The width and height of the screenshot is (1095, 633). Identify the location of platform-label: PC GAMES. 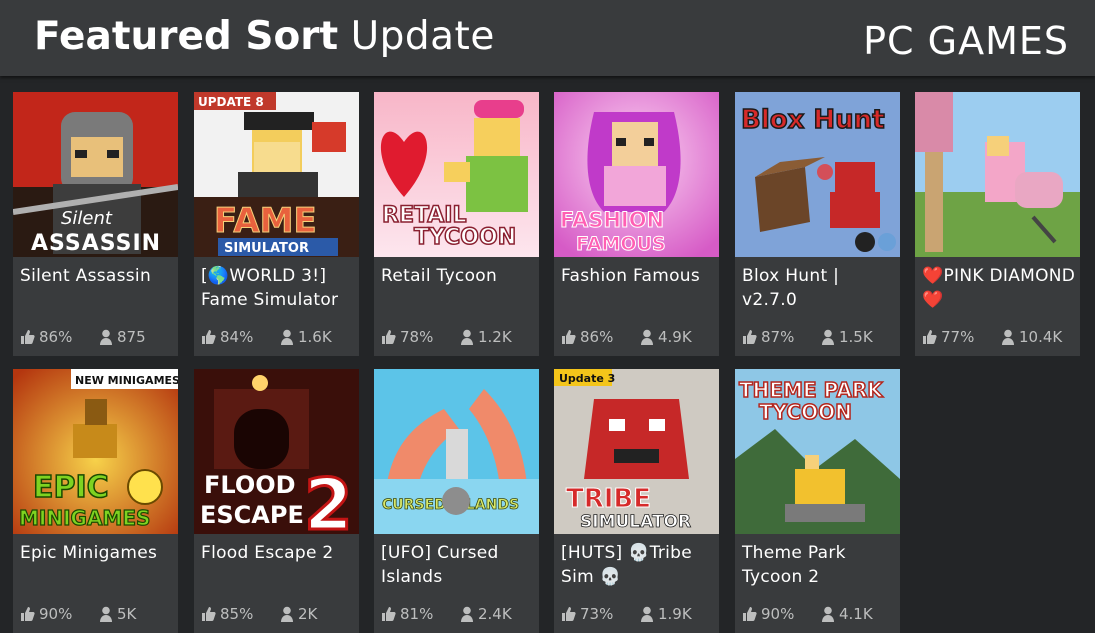
(966, 41).